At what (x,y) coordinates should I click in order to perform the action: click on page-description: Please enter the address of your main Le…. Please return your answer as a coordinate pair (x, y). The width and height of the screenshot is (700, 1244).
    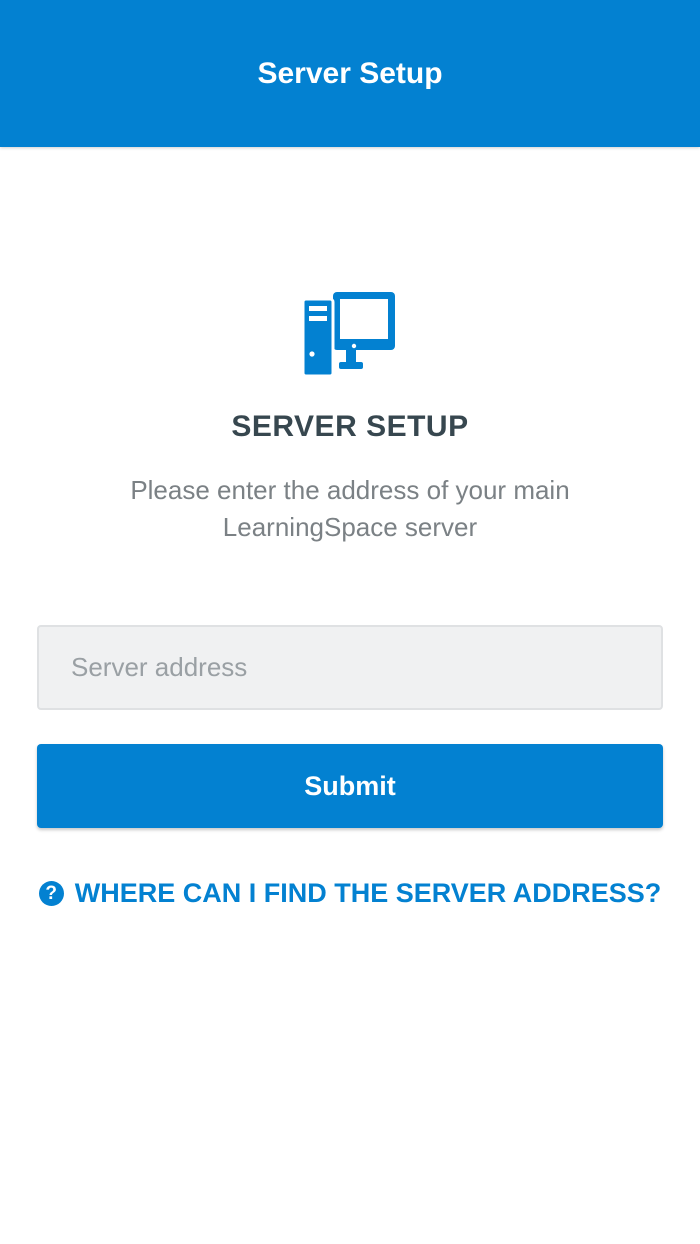
    Looking at the image, I should click on (350, 508).